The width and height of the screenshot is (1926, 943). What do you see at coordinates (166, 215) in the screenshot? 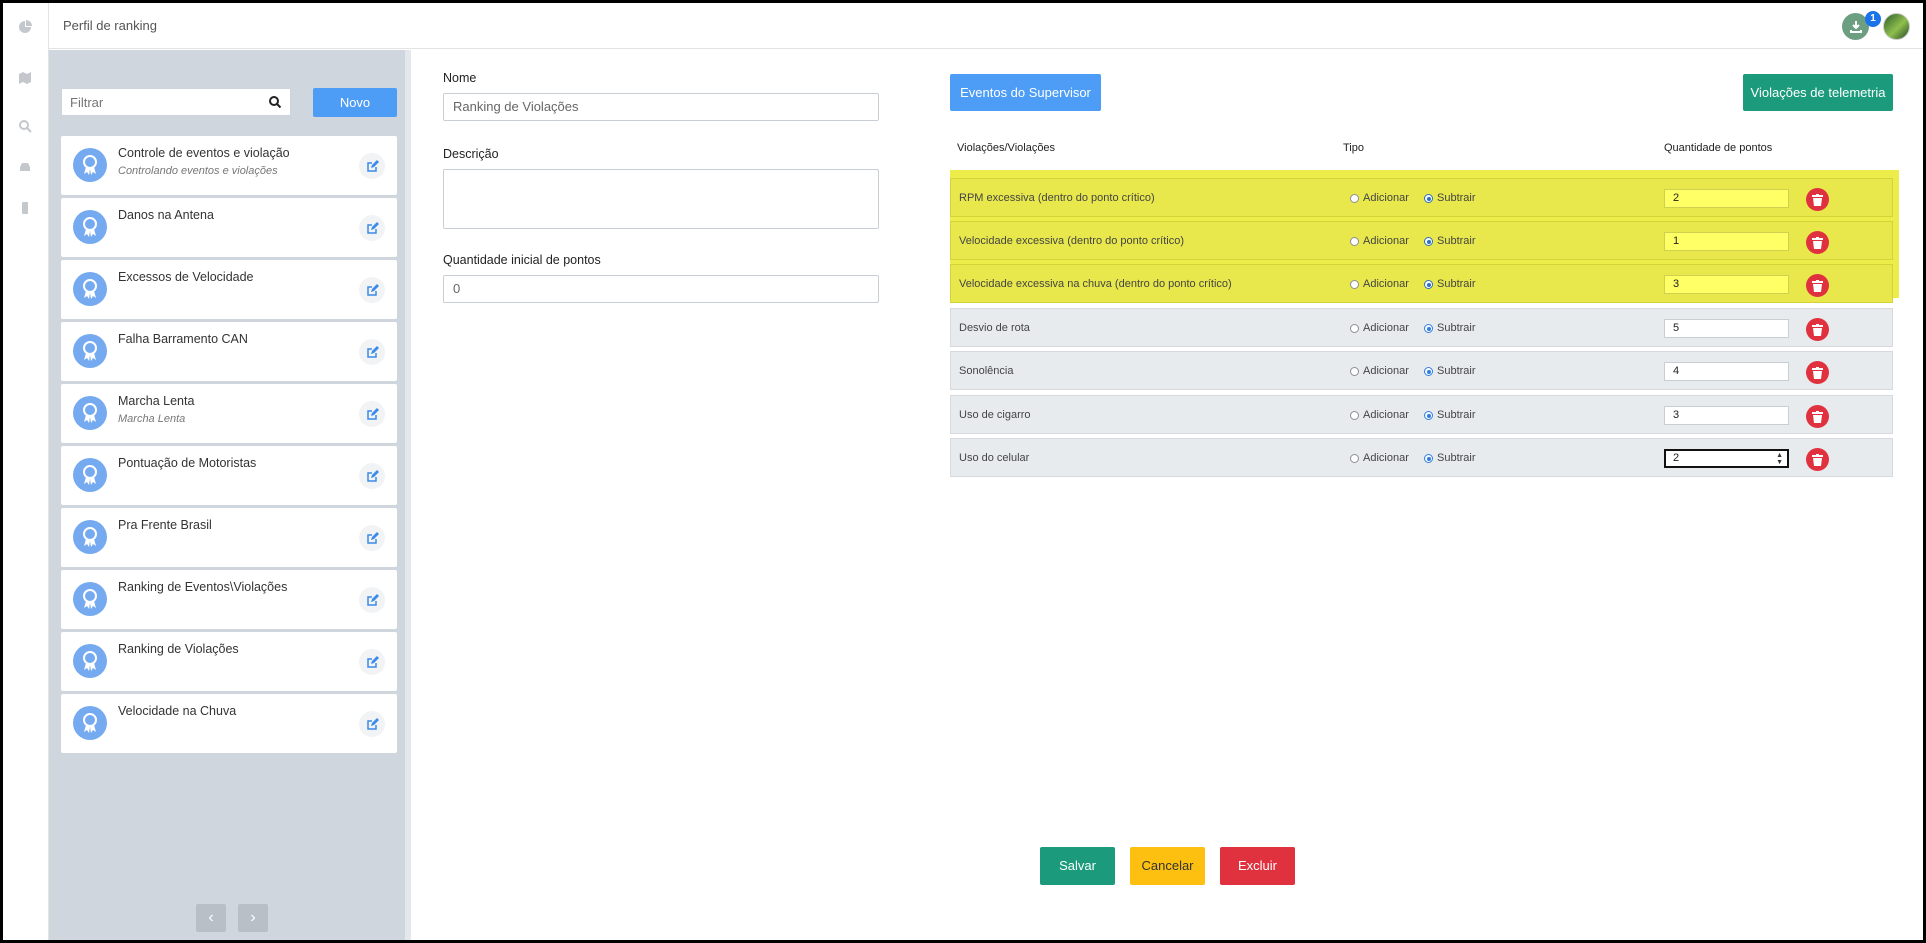
I see `list-item-title: Danos na Antena` at bounding box center [166, 215].